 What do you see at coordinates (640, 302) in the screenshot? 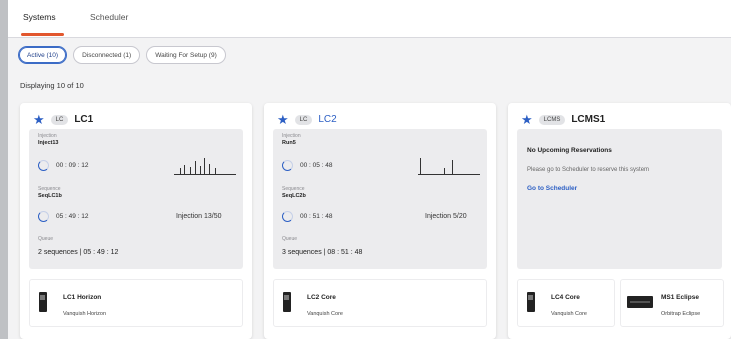
I see `ms-module-icon` at bounding box center [640, 302].